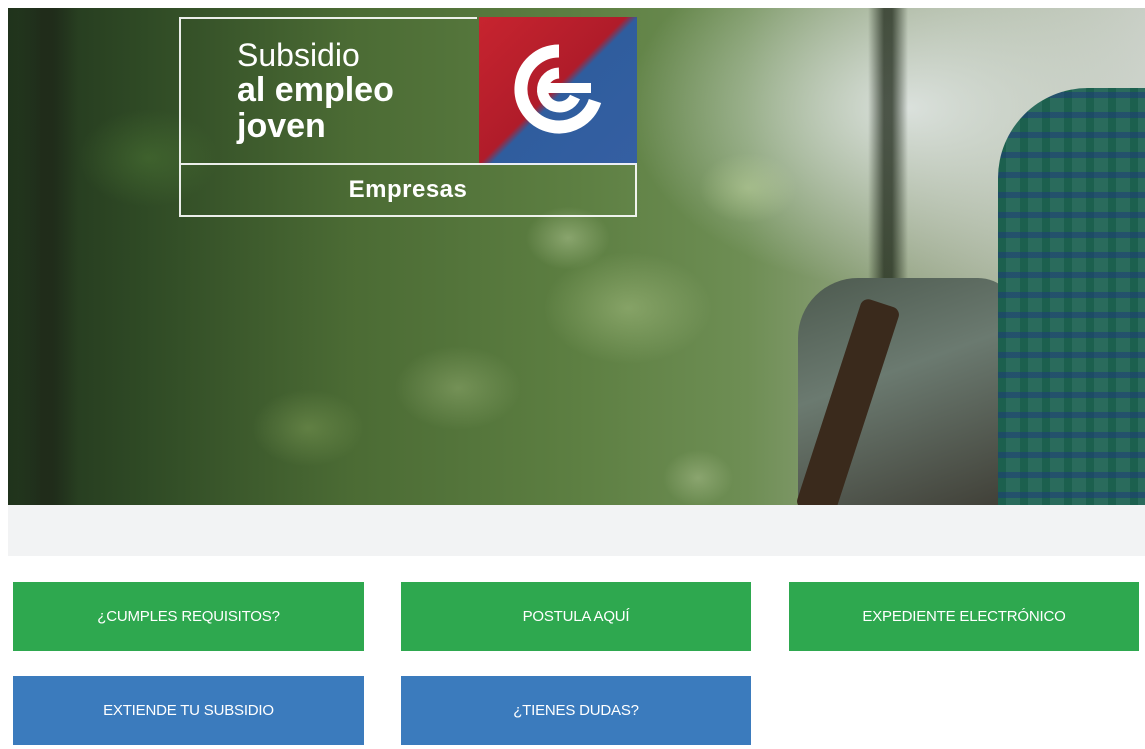 This screenshot has width=1145, height=749. Describe the element at coordinates (281, 126) in the screenshot. I see `logo-line-joven: joven` at that location.